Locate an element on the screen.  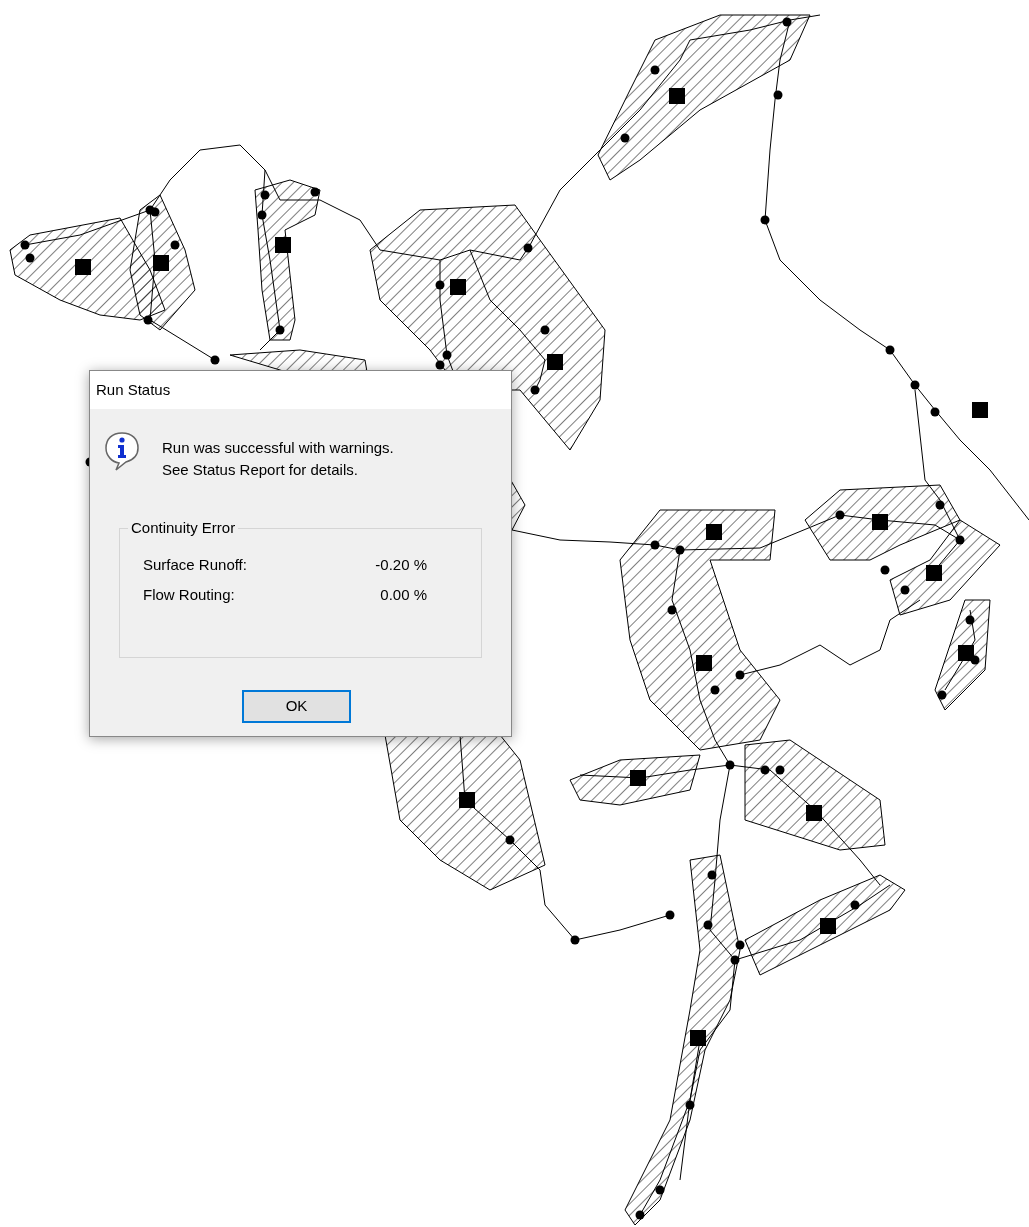
ok-button: OK is located at coordinates (296, 706).